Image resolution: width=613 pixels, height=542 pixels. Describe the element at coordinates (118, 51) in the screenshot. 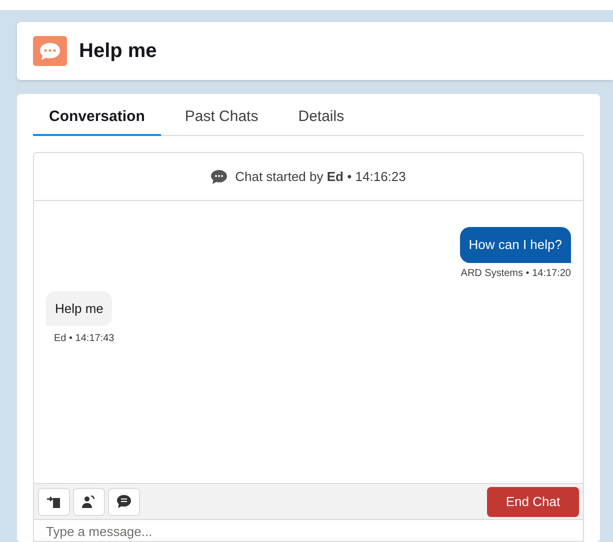

I see `page-title: Help me` at that location.